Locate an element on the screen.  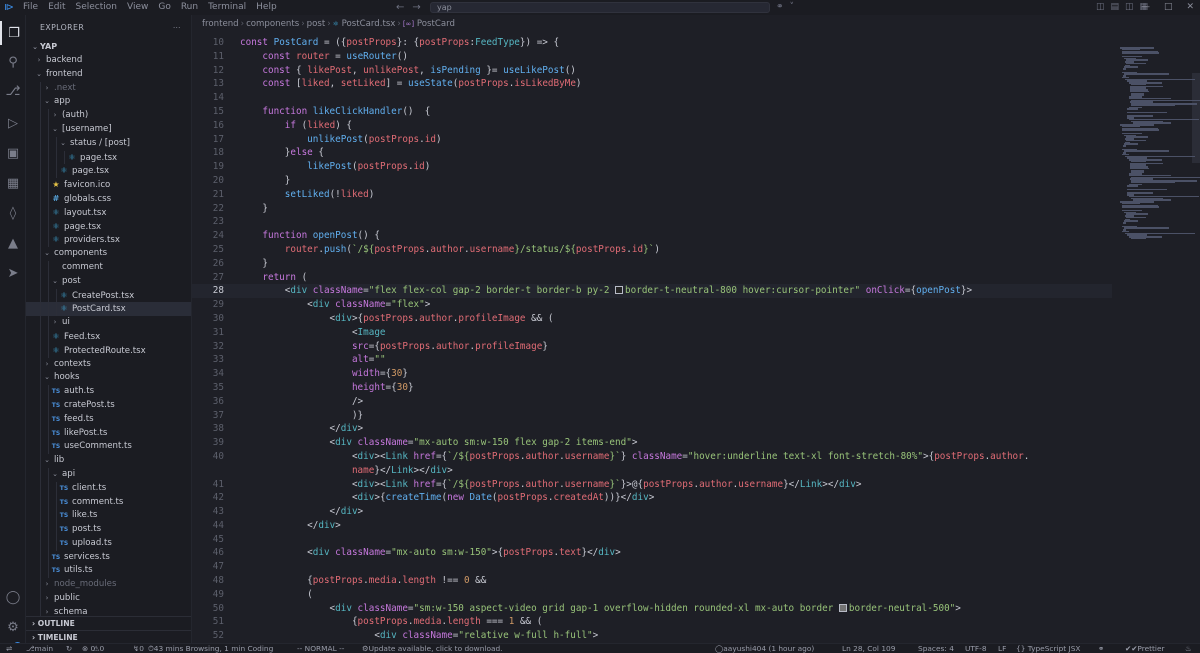
line-number: 40 is located at coordinates (208, 457).